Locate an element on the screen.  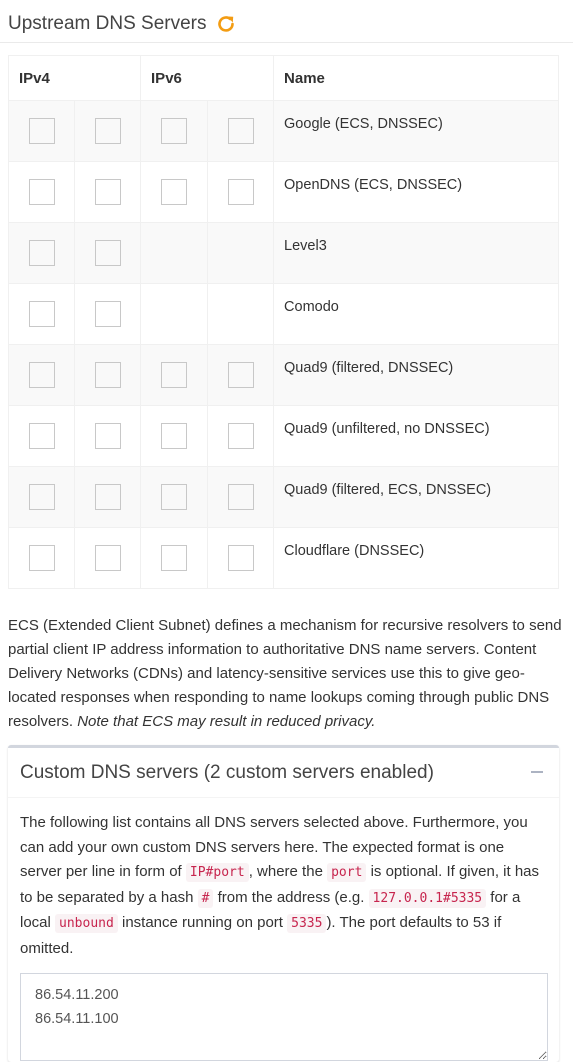
table-row: Comodo is located at coordinates (283, 314).